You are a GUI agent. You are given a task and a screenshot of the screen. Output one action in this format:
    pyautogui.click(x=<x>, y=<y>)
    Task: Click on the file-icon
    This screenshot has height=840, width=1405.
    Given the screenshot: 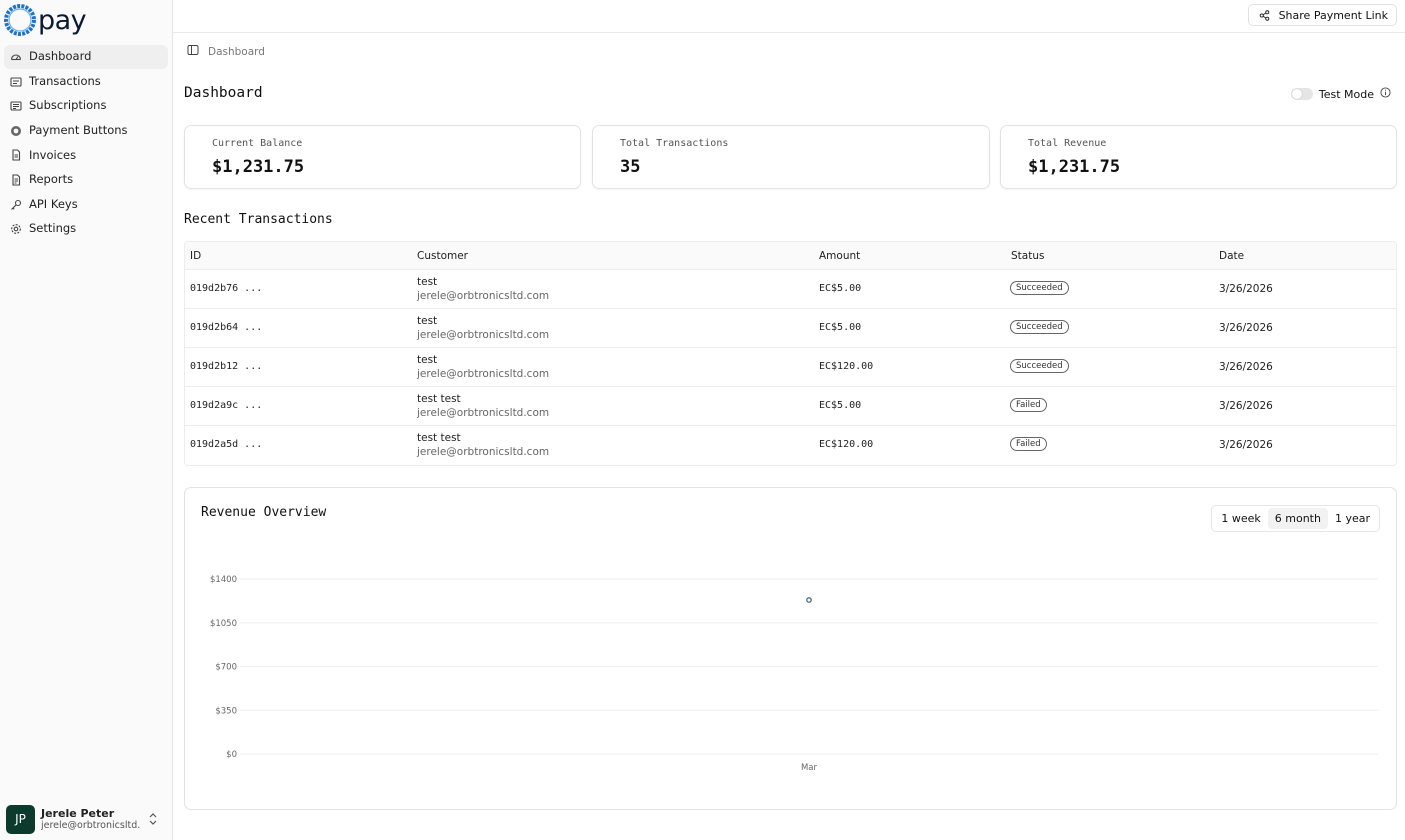 What is the action you would take?
    pyautogui.click(x=15, y=155)
    